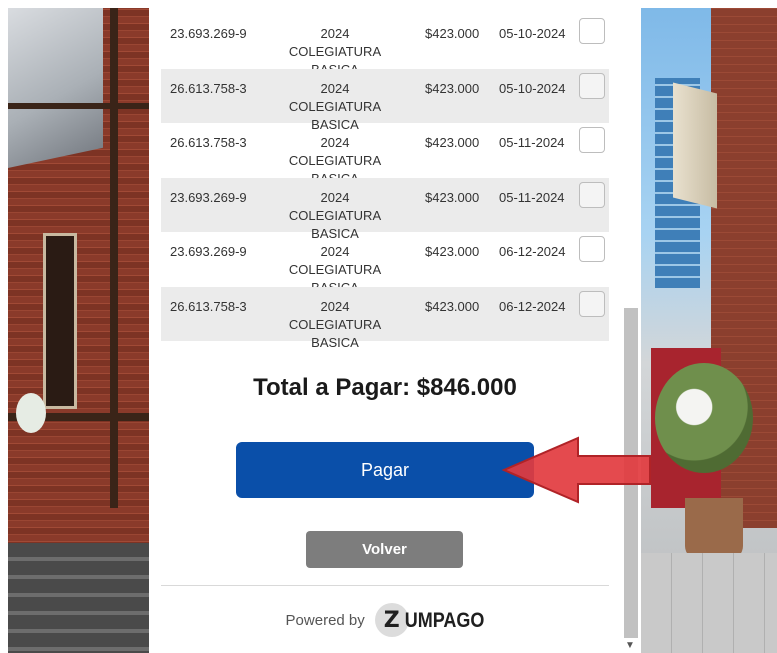 The image size is (777, 653). I want to click on awning, so click(695, 145).